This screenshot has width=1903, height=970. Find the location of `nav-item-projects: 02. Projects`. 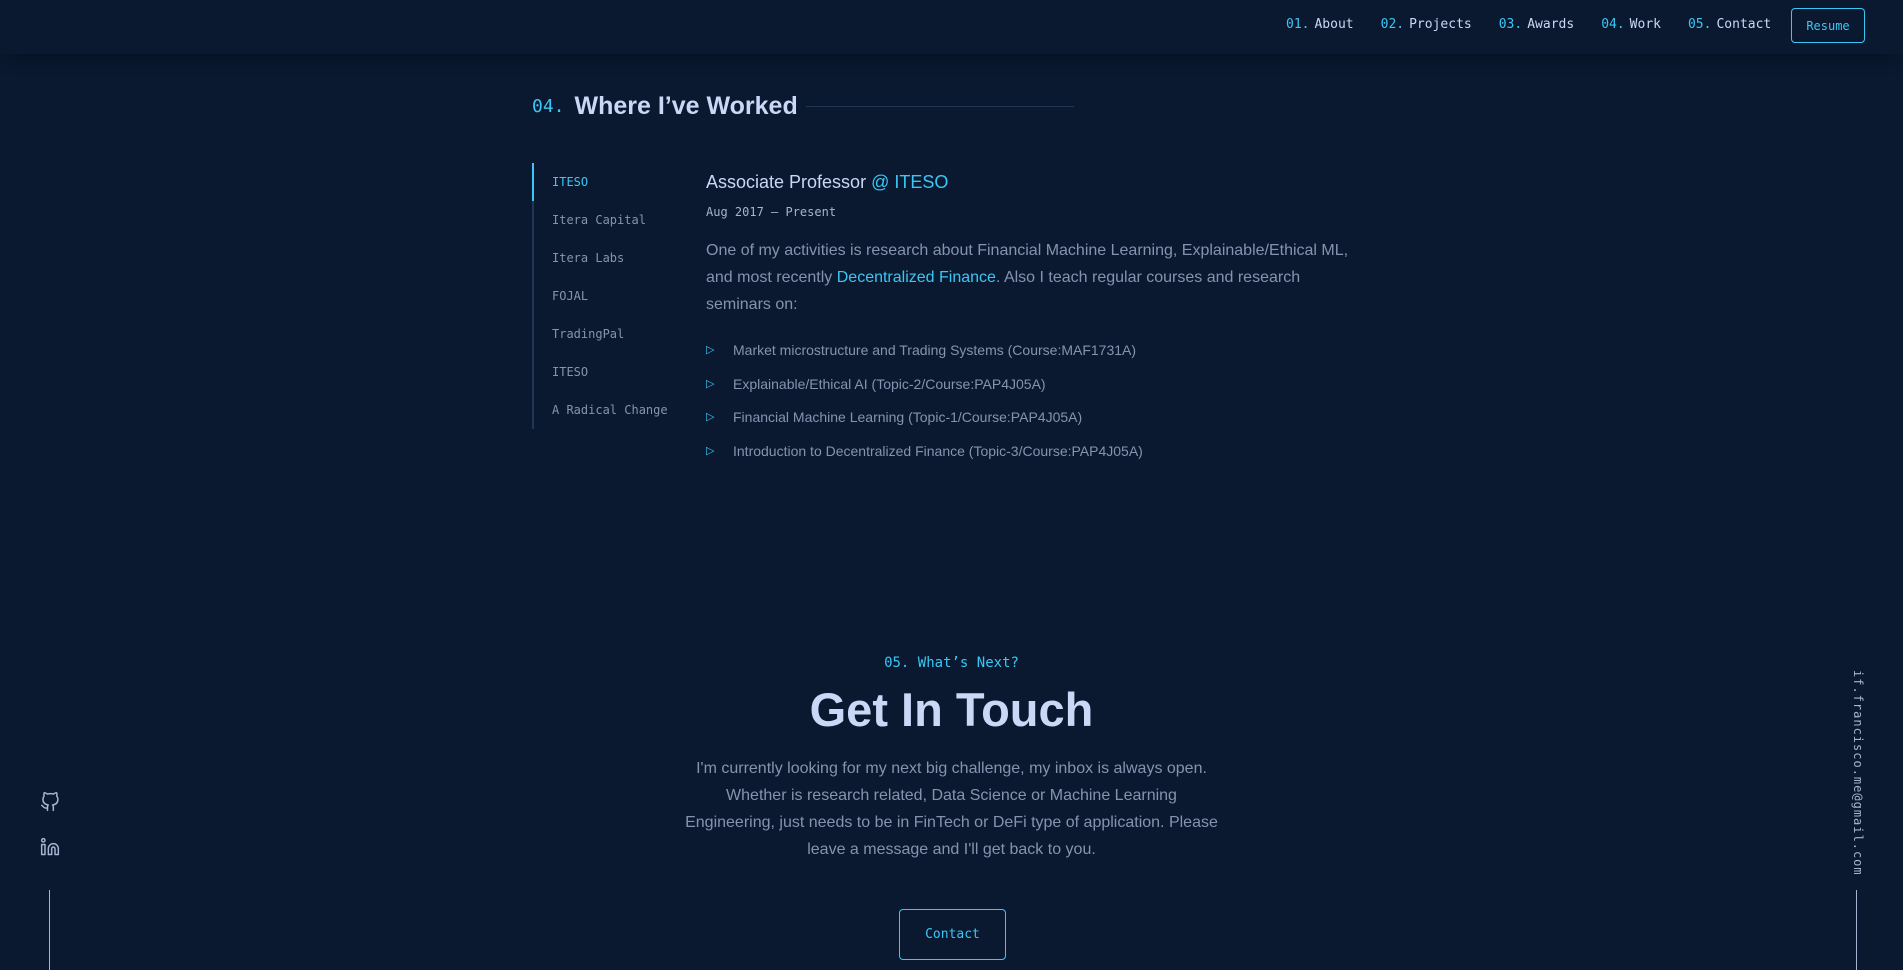

nav-item-projects: 02. Projects is located at coordinates (1426, 24).